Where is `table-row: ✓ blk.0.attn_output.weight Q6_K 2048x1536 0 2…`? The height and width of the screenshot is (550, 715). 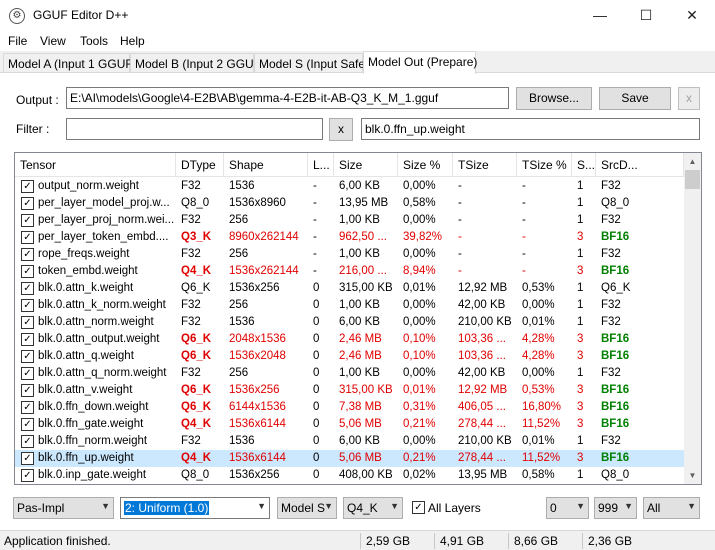 table-row: ✓ blk.0.attn_output.weight Q6_K 2048x1536 0 2… is located at coordinates (349, 339).